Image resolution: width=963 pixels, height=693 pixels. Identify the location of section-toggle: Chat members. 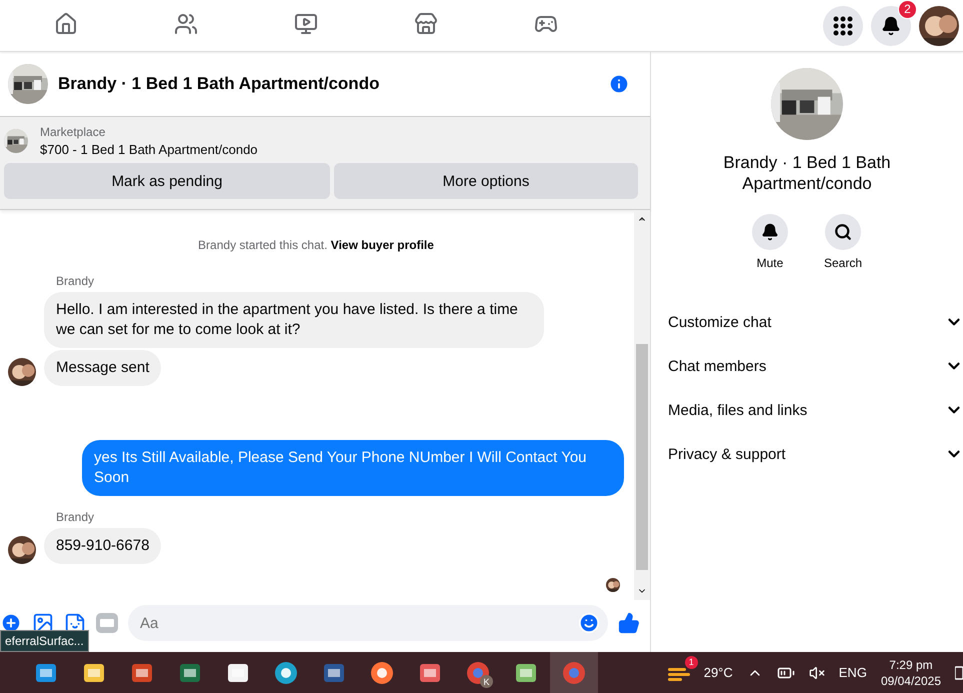
(807, 366).